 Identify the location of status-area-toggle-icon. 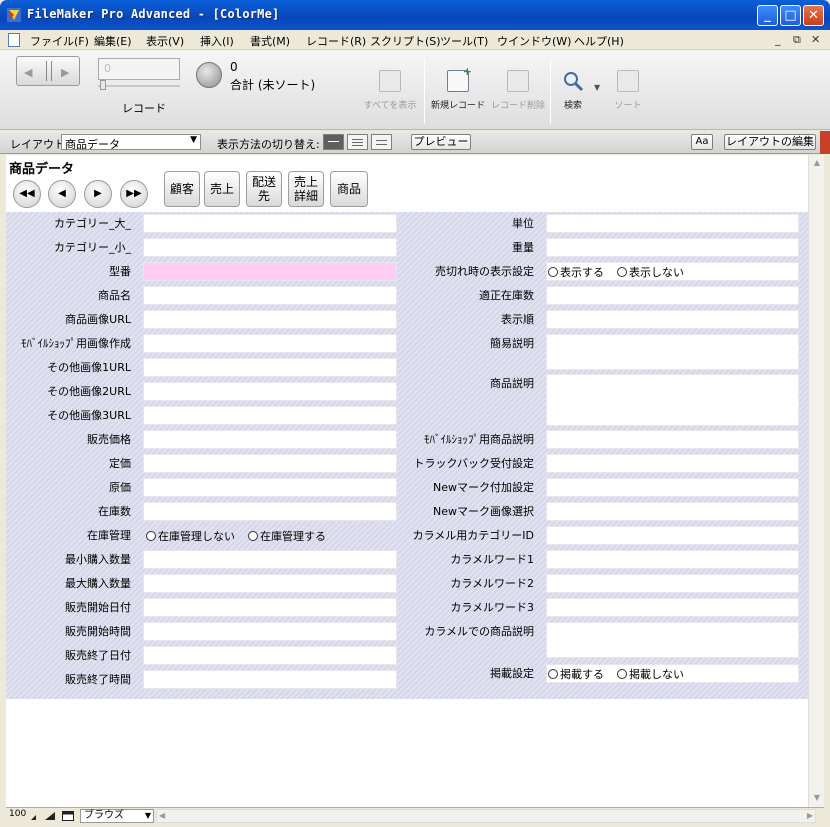
(68, 816).